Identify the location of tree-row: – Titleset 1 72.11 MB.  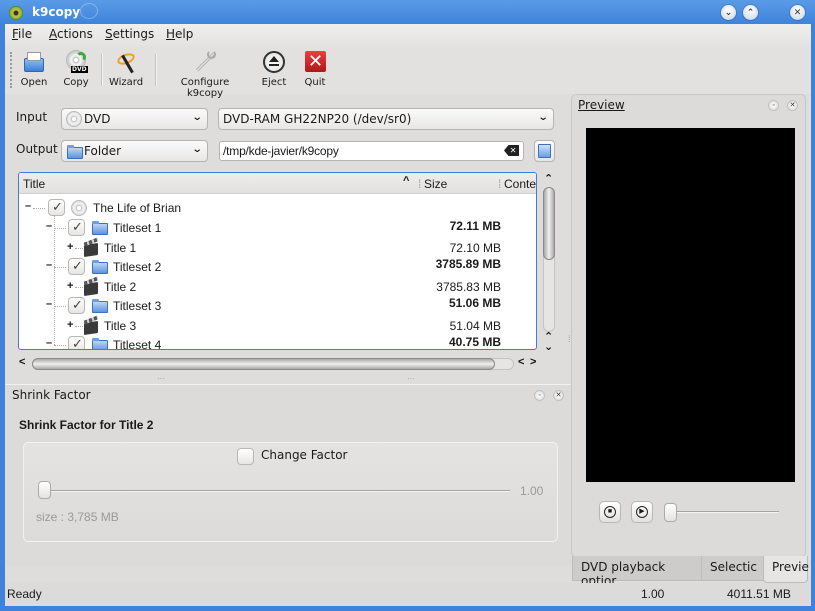
(277, 228).